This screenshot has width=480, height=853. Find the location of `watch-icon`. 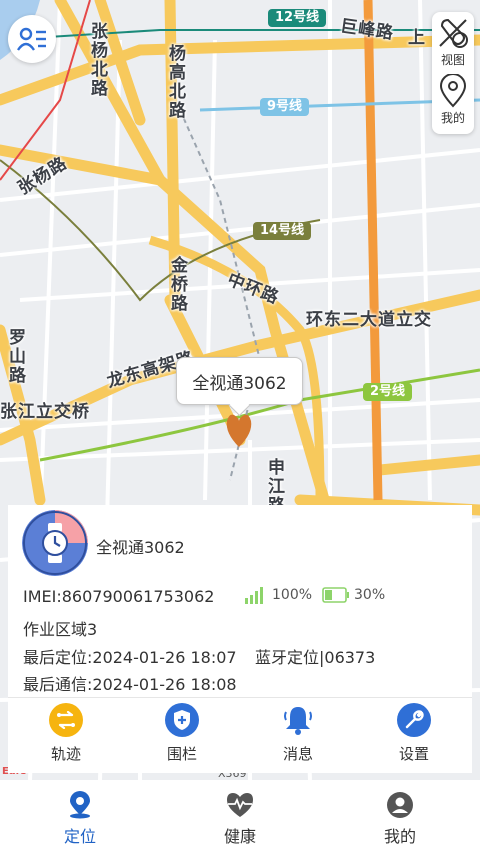

watch-icon is located at coordinates (55, 543).